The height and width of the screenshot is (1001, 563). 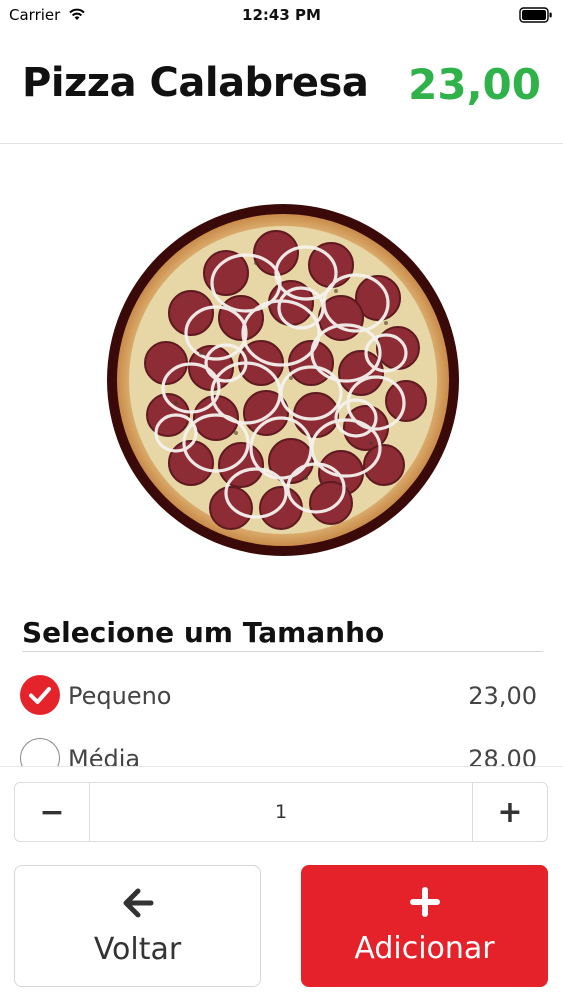 I want to click on size-option-label: Pequeno, so click(x=120, y=696).